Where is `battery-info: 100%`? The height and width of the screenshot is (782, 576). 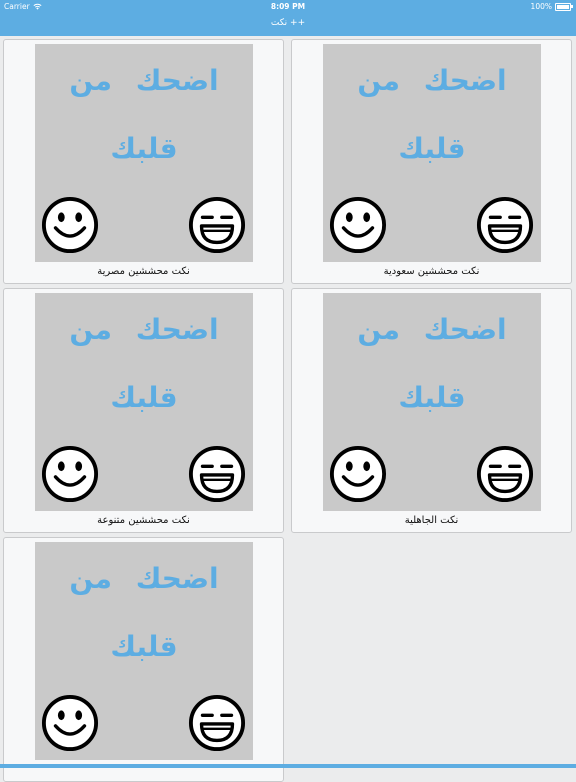
battery-info: 100% is located at coordinates (551, 6).